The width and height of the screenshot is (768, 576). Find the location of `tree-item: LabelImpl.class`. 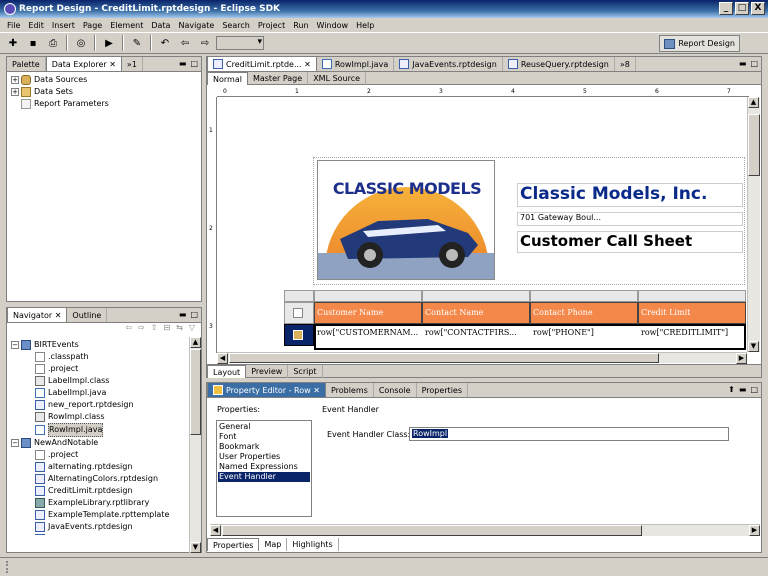

tree-item: LabelImpl.class is located at coordinates (98, 381).